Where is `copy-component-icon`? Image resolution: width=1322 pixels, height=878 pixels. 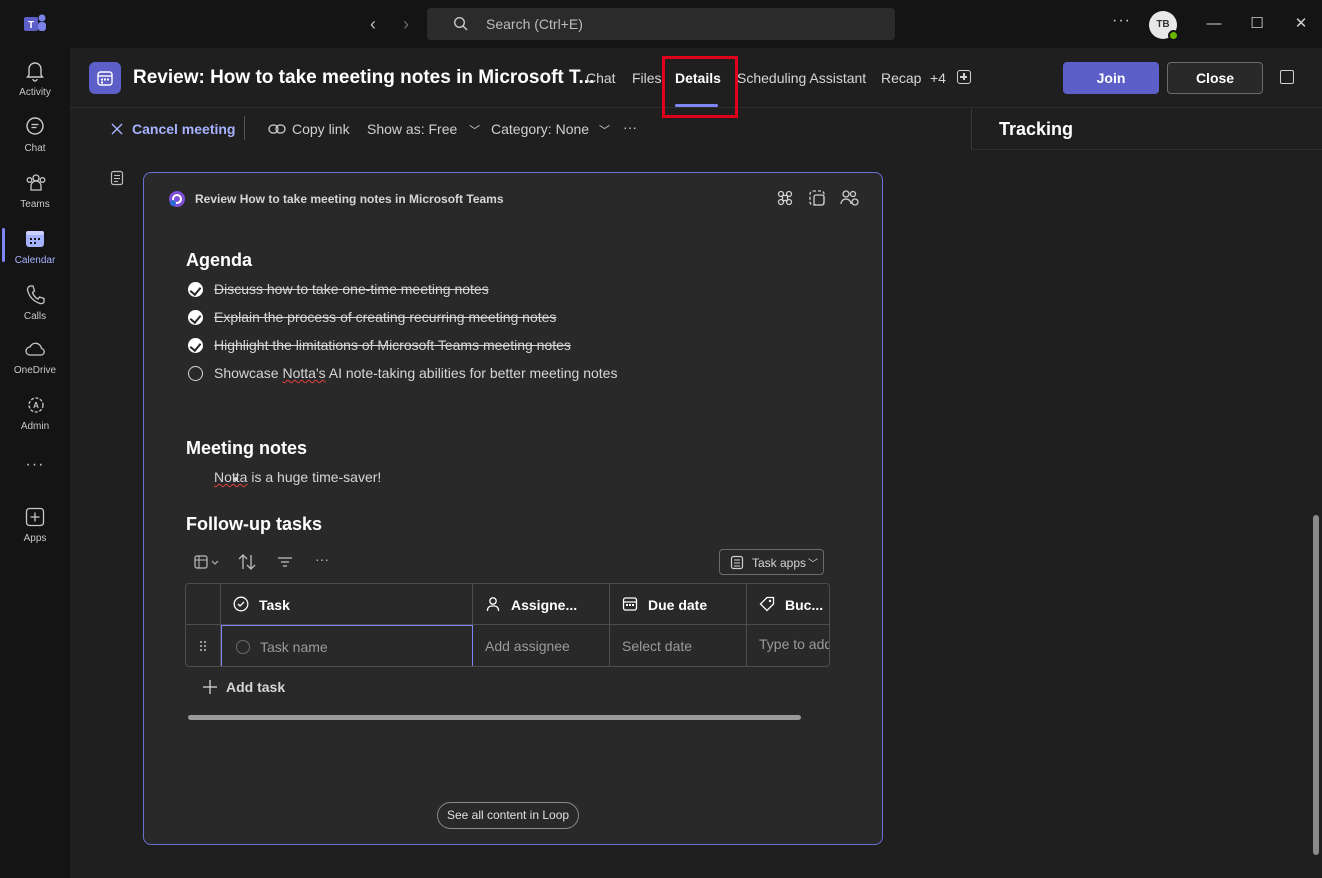 copy-component-icon is located at coordinates (817, 198).